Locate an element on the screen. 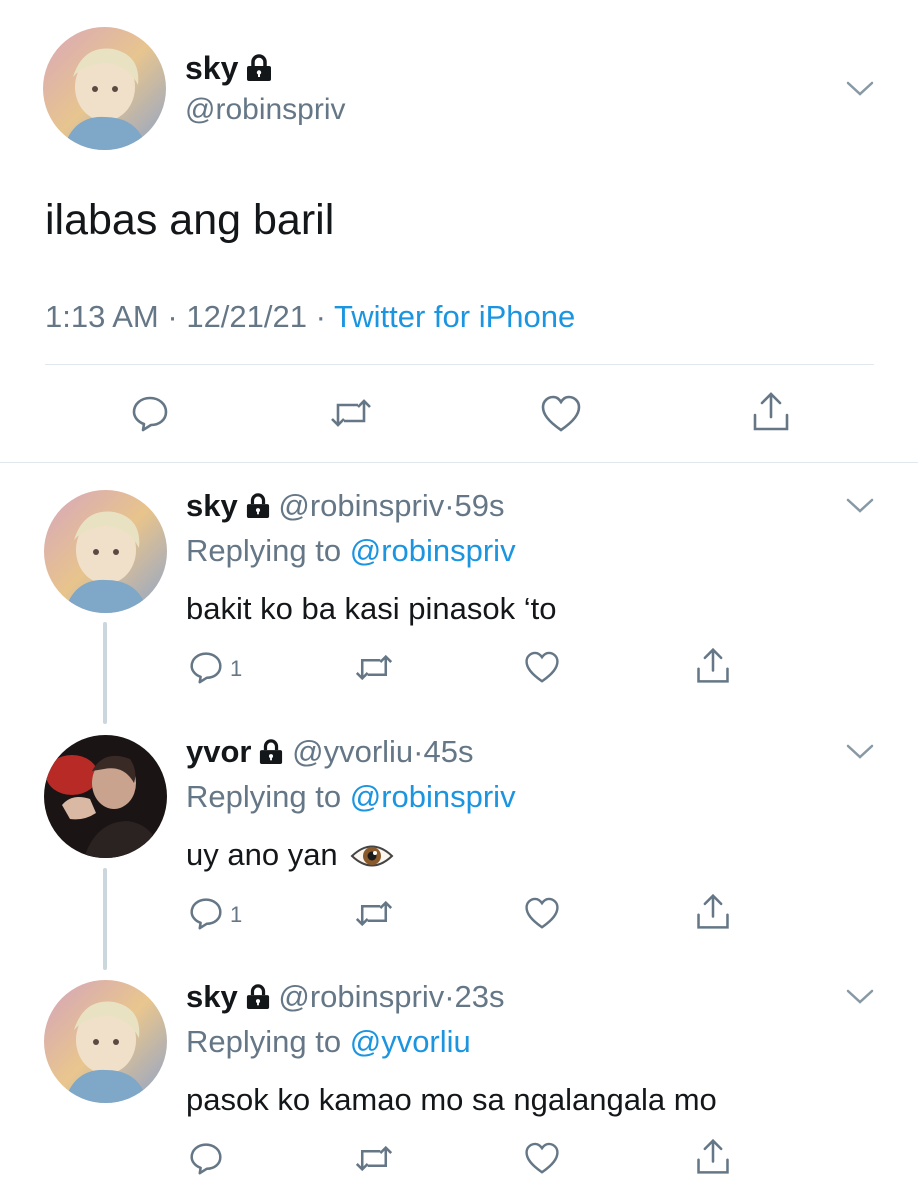 This screenshot has width=918, height=1200. tweet-date: 12/21/21 is located at coordinates (246, 316).